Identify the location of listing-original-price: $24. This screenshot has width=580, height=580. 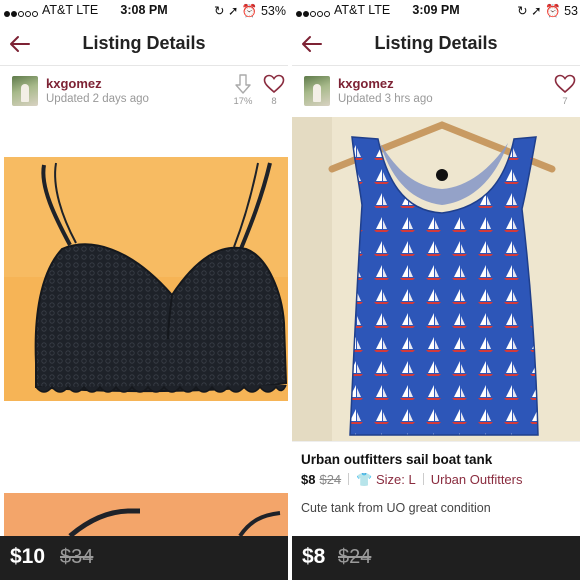
(330, 479).